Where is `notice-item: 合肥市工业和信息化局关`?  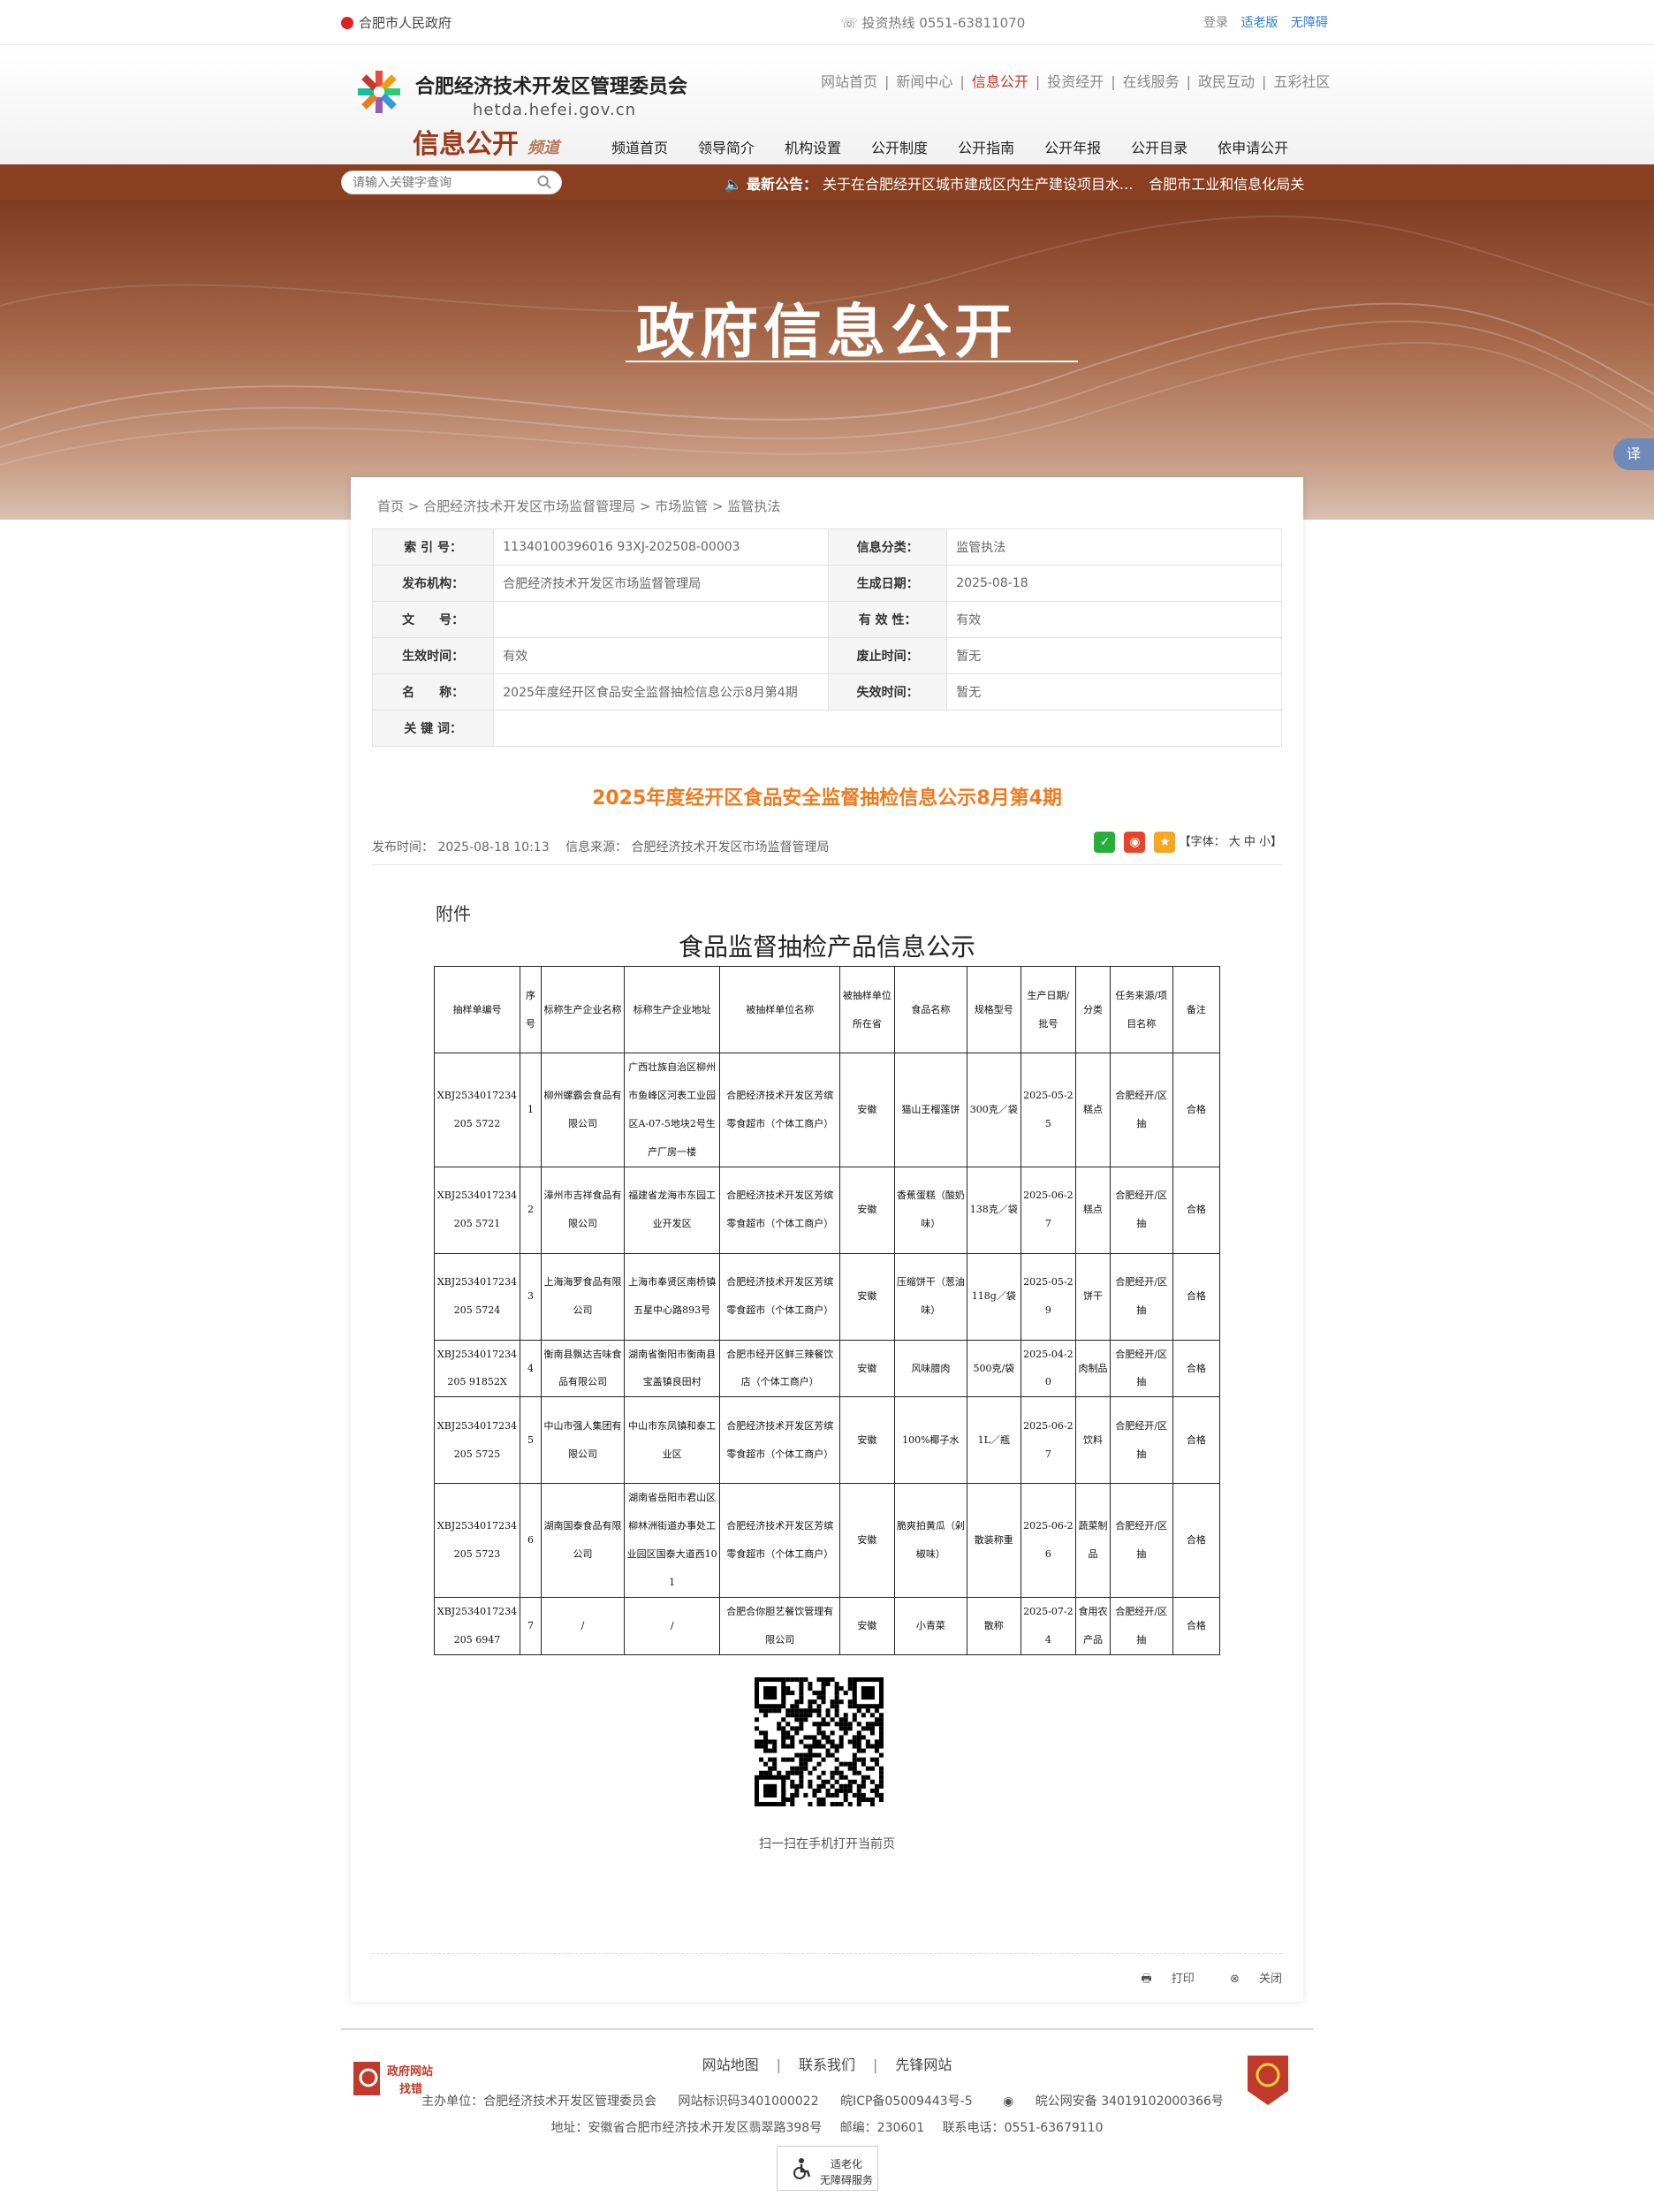 notice-item: 合肥市工业和信息化局关 is located at coordinates (1226, 185).